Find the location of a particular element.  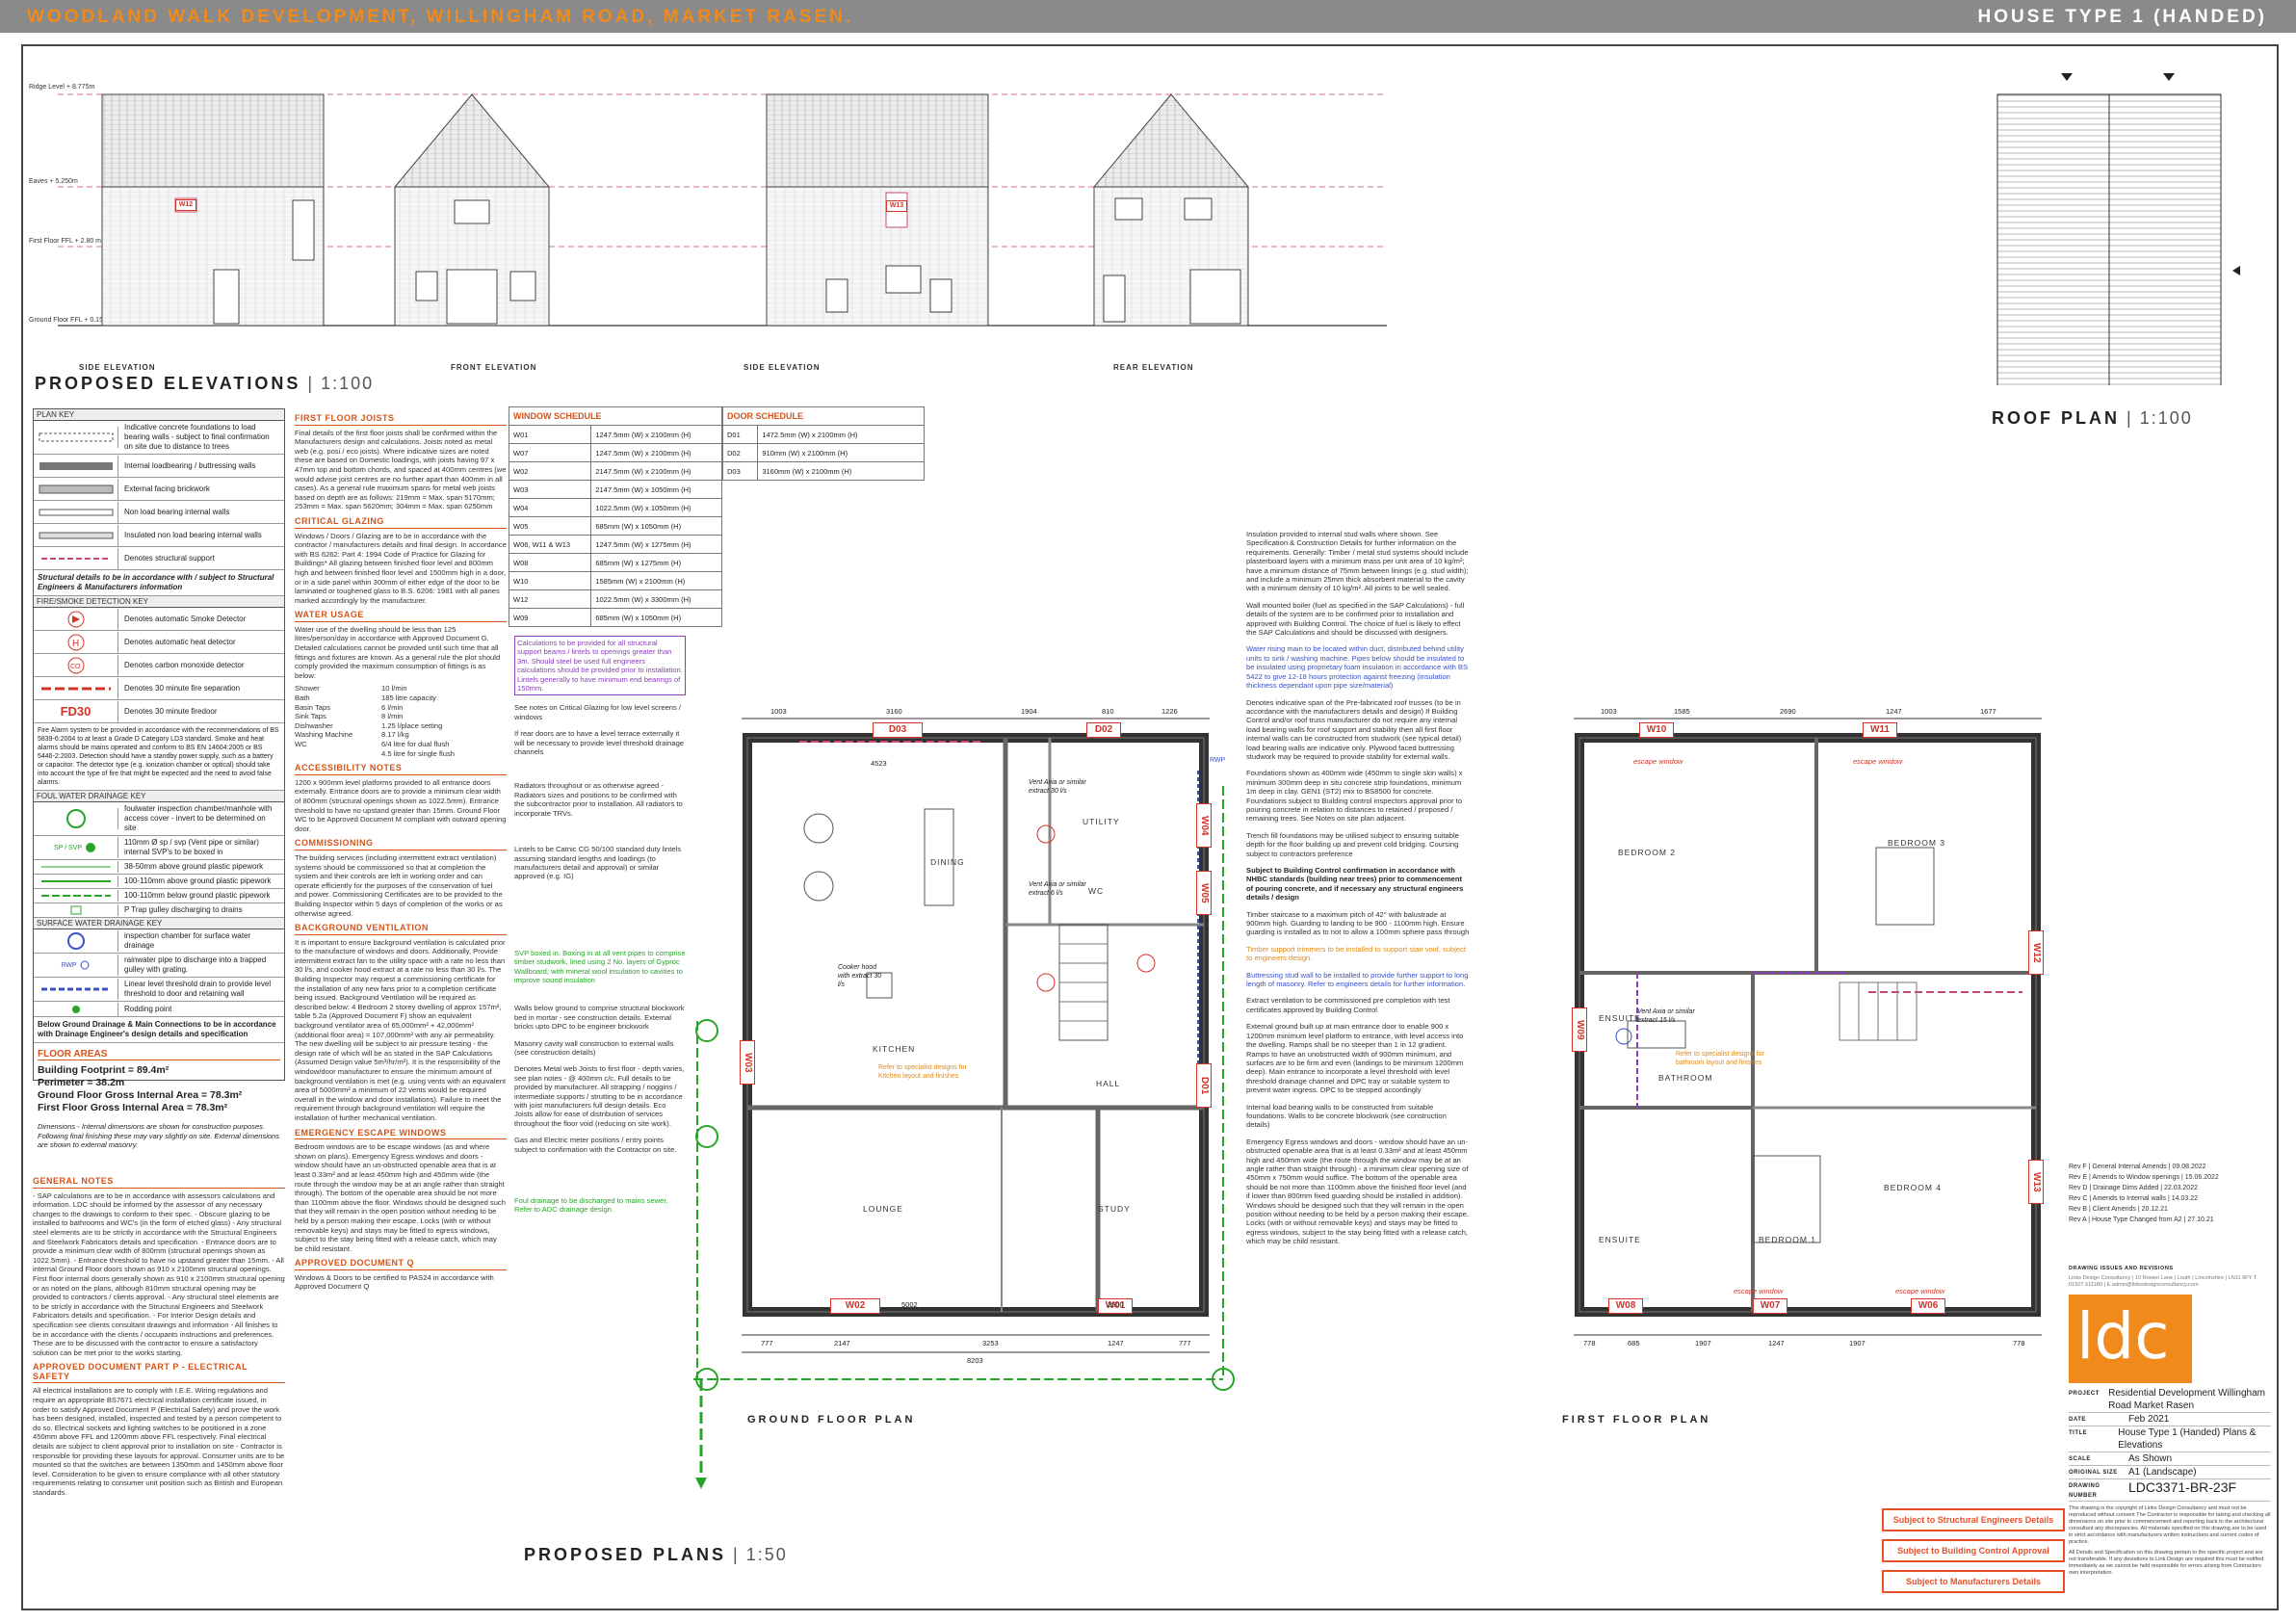

escape-window-label-1: escape window is located at coordinates (1658, 761).